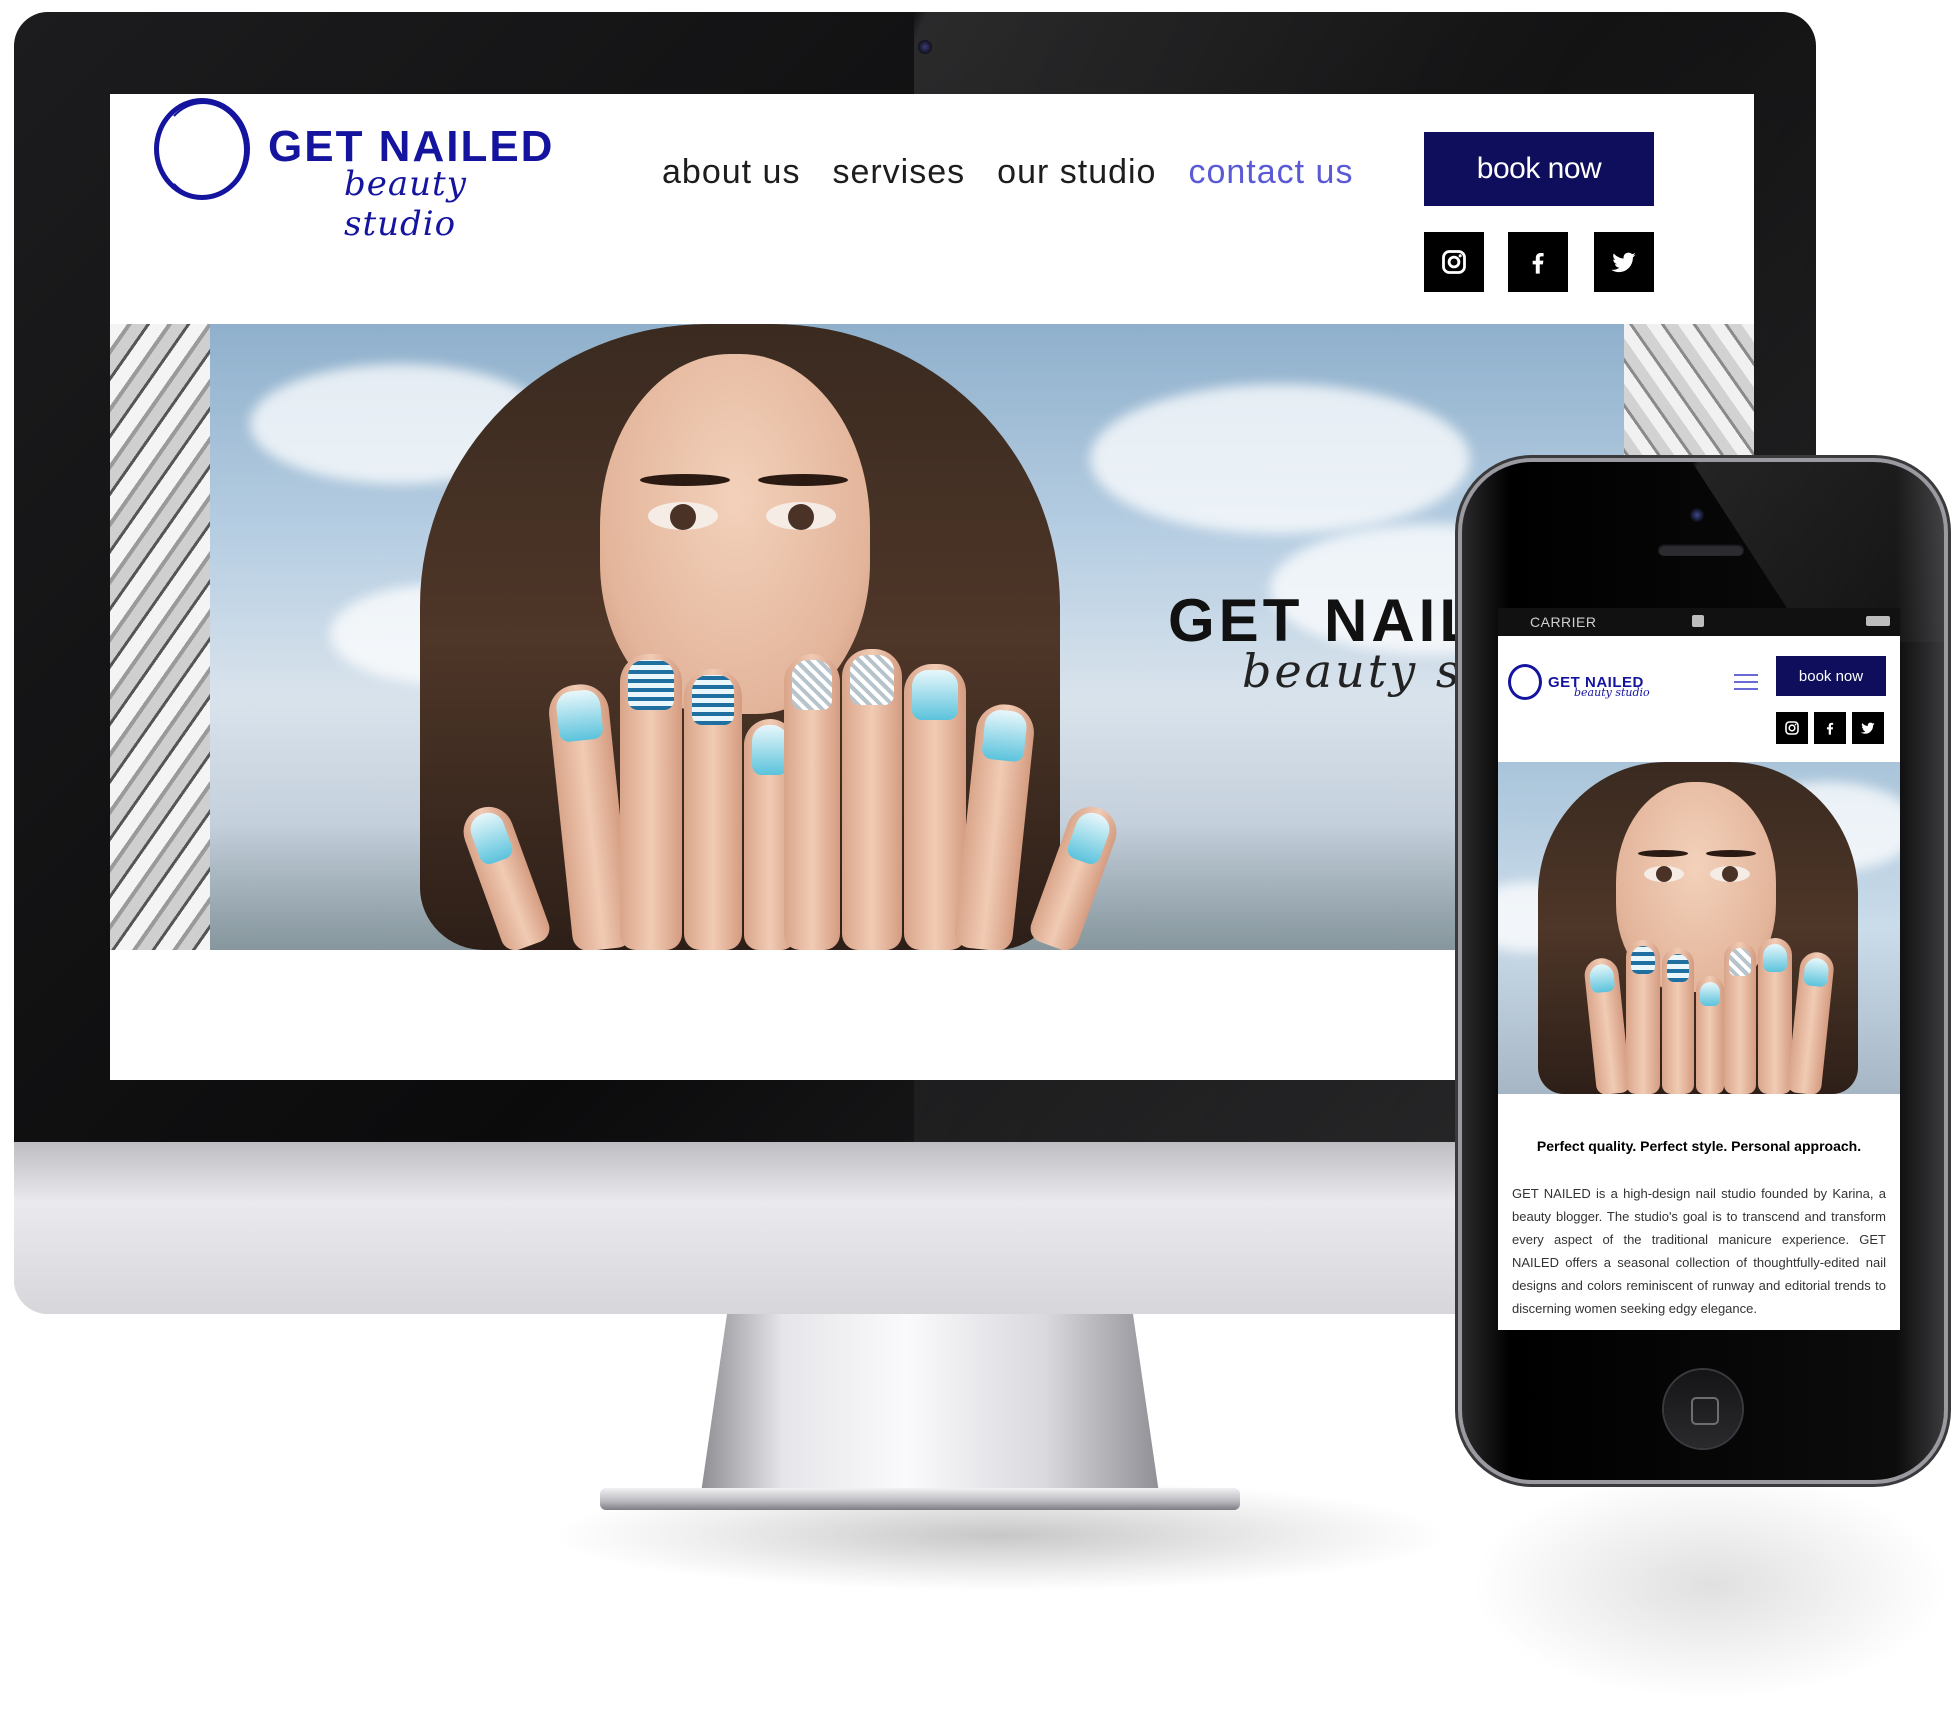 This screenshot has width=1960, height=1732. Describe the element at coordinates (731, 172) in the screenshot. I see `nav-about-us: about us` at that location.